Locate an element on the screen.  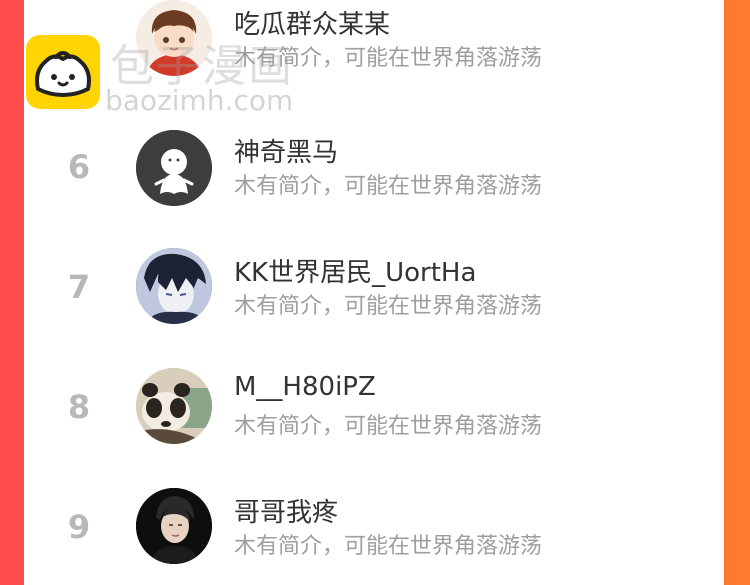
anime-dark-hair-avatar-icon is located at coordinates (174, 286).